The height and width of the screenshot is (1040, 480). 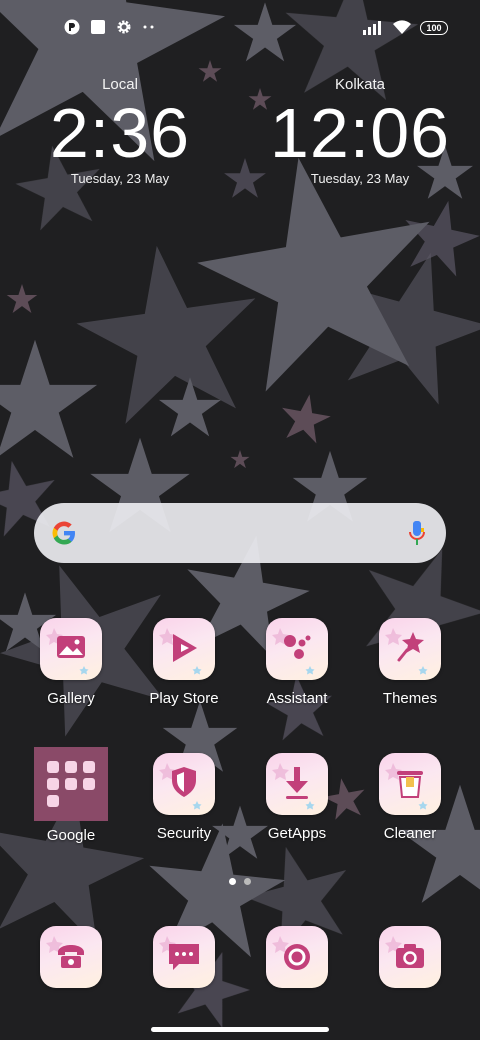 I want to click on app-label: Security, so click(x=184, y=833).